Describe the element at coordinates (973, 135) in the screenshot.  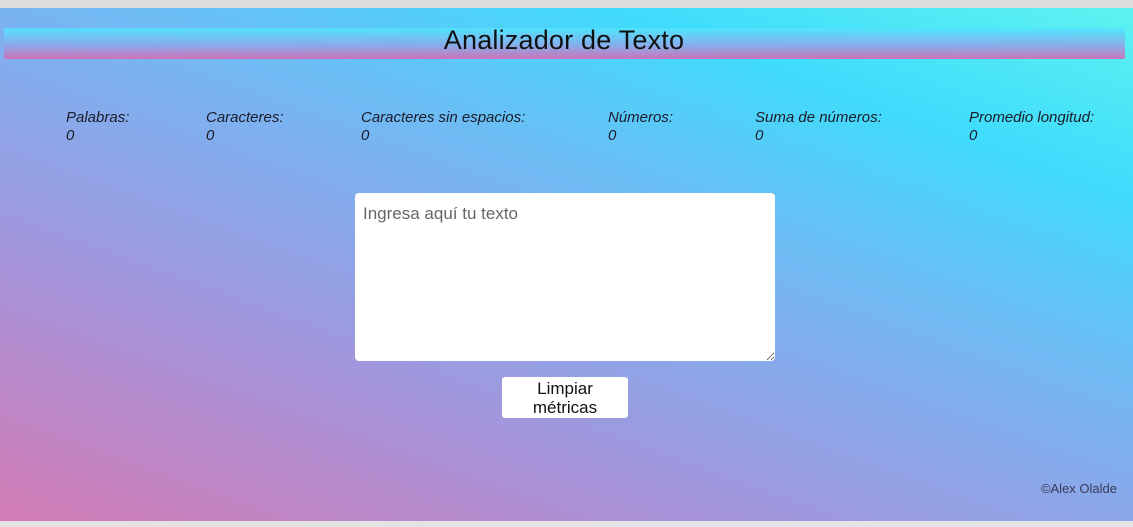
I see `metric-average-length-value: 0` at that location.